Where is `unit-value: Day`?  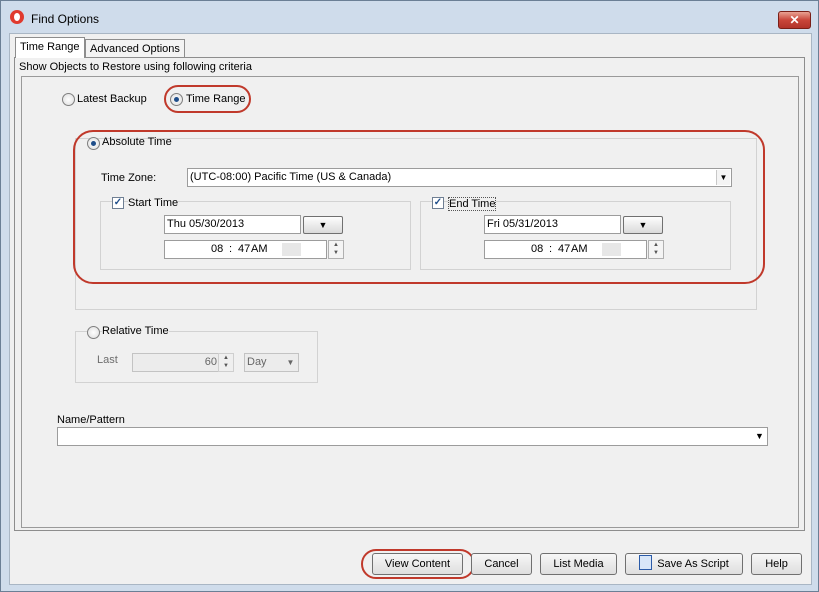 unit-value: Day is located at coordinates (257, 362).